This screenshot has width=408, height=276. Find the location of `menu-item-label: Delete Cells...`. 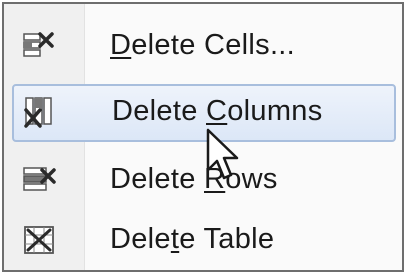

menu-item-label: Delete Cells... is located at coordinates (203, 45).